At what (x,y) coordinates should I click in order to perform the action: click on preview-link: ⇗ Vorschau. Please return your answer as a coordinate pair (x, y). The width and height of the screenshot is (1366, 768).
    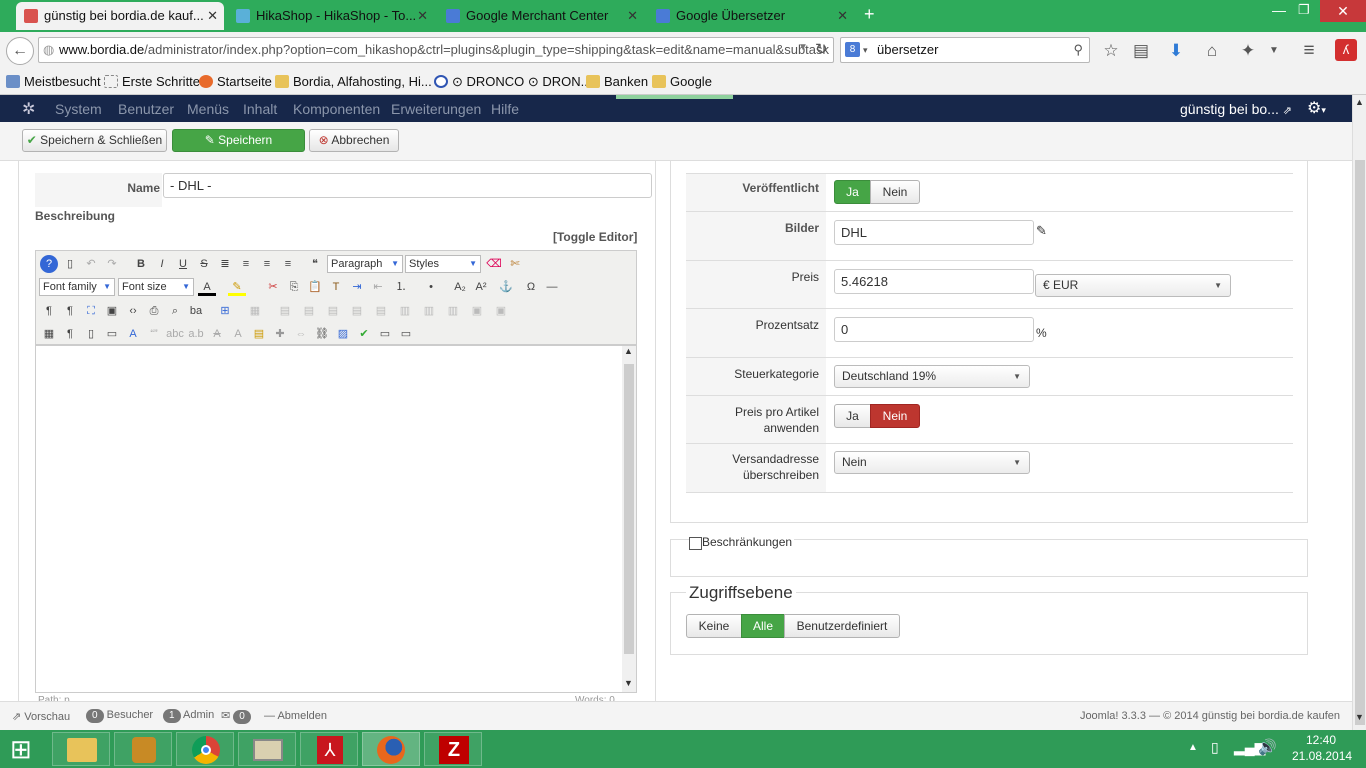
    Looking at the image, I should click on (41, 716).